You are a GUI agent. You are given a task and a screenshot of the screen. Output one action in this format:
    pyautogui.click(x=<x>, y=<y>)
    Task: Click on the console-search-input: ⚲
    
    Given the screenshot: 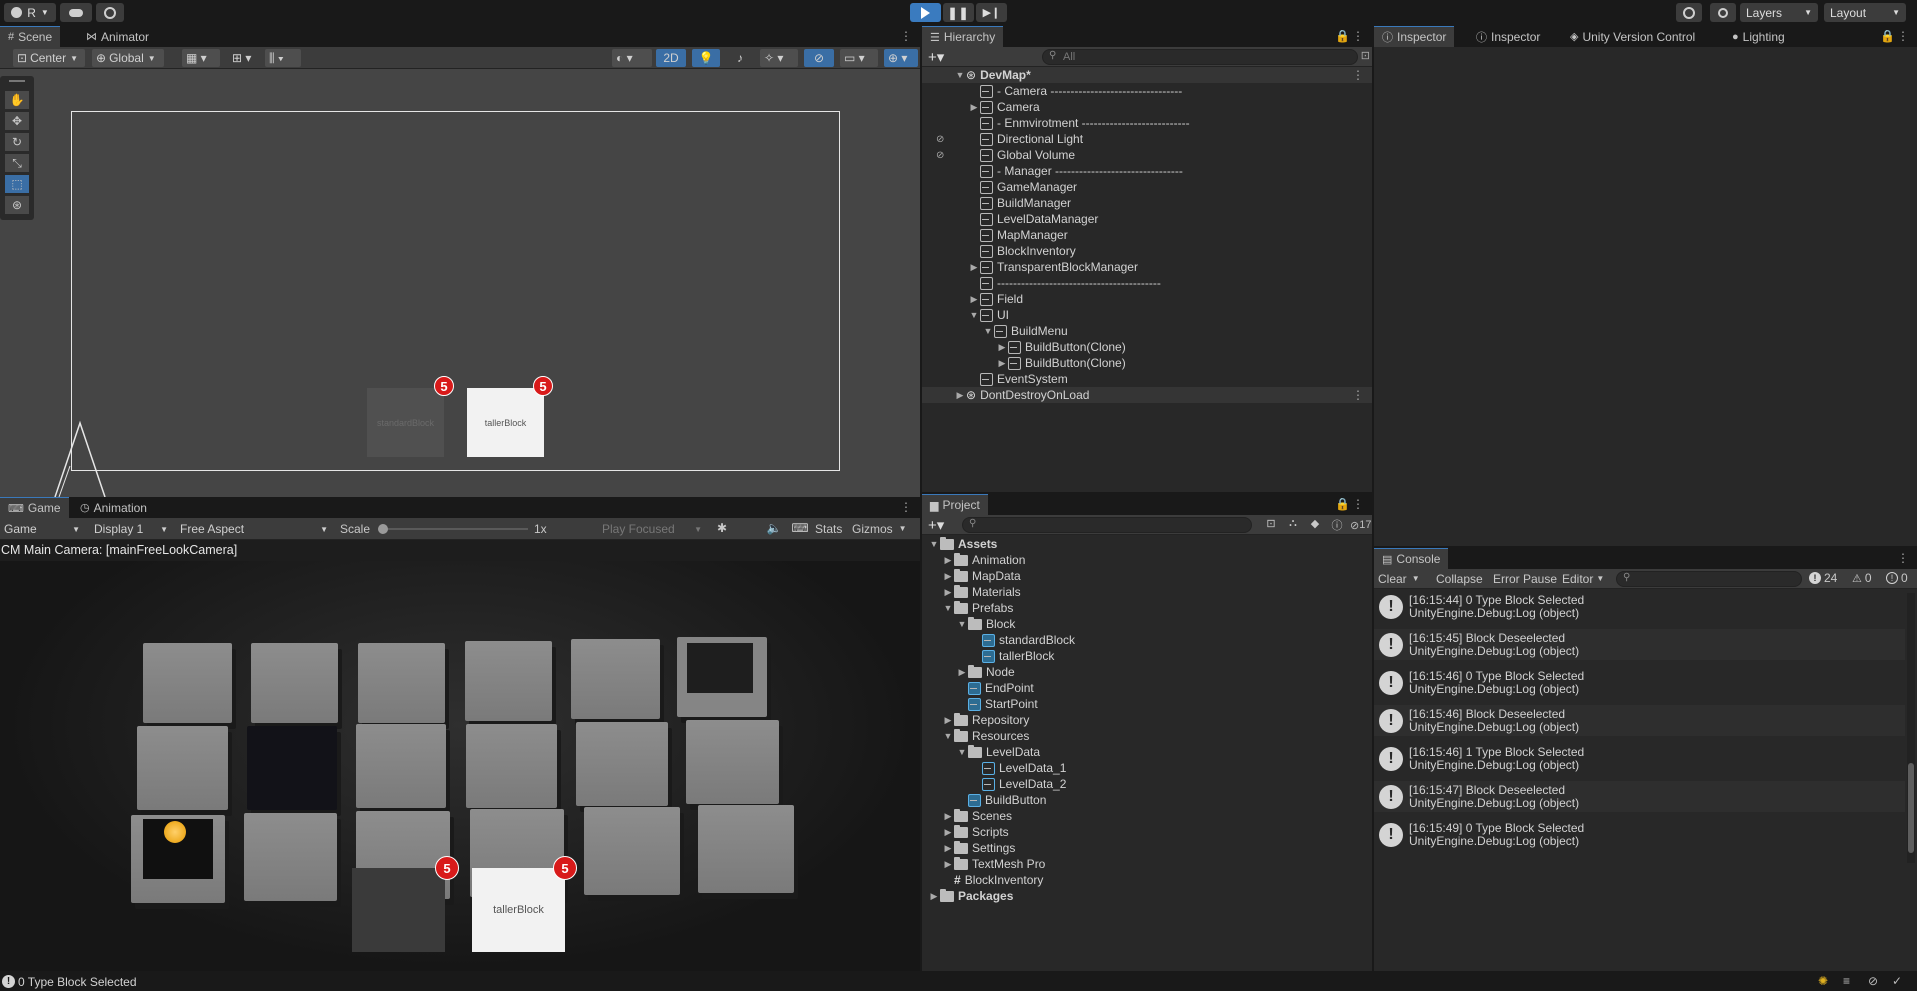 What is the action you would take?
    pyautogui.click(x=1709, y=579)
    